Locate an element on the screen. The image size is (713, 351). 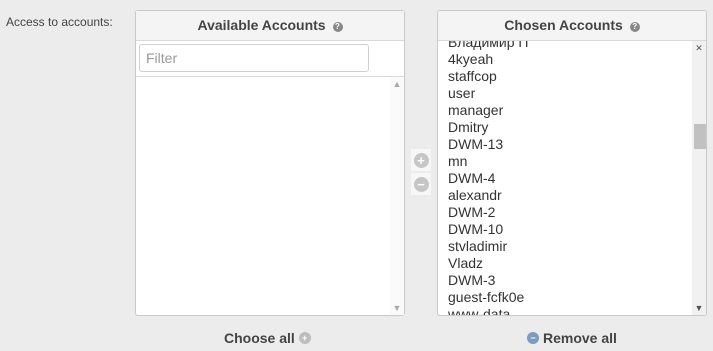
access-to-accounts-label: Access to accounts: is located at coordinates (59, 22).